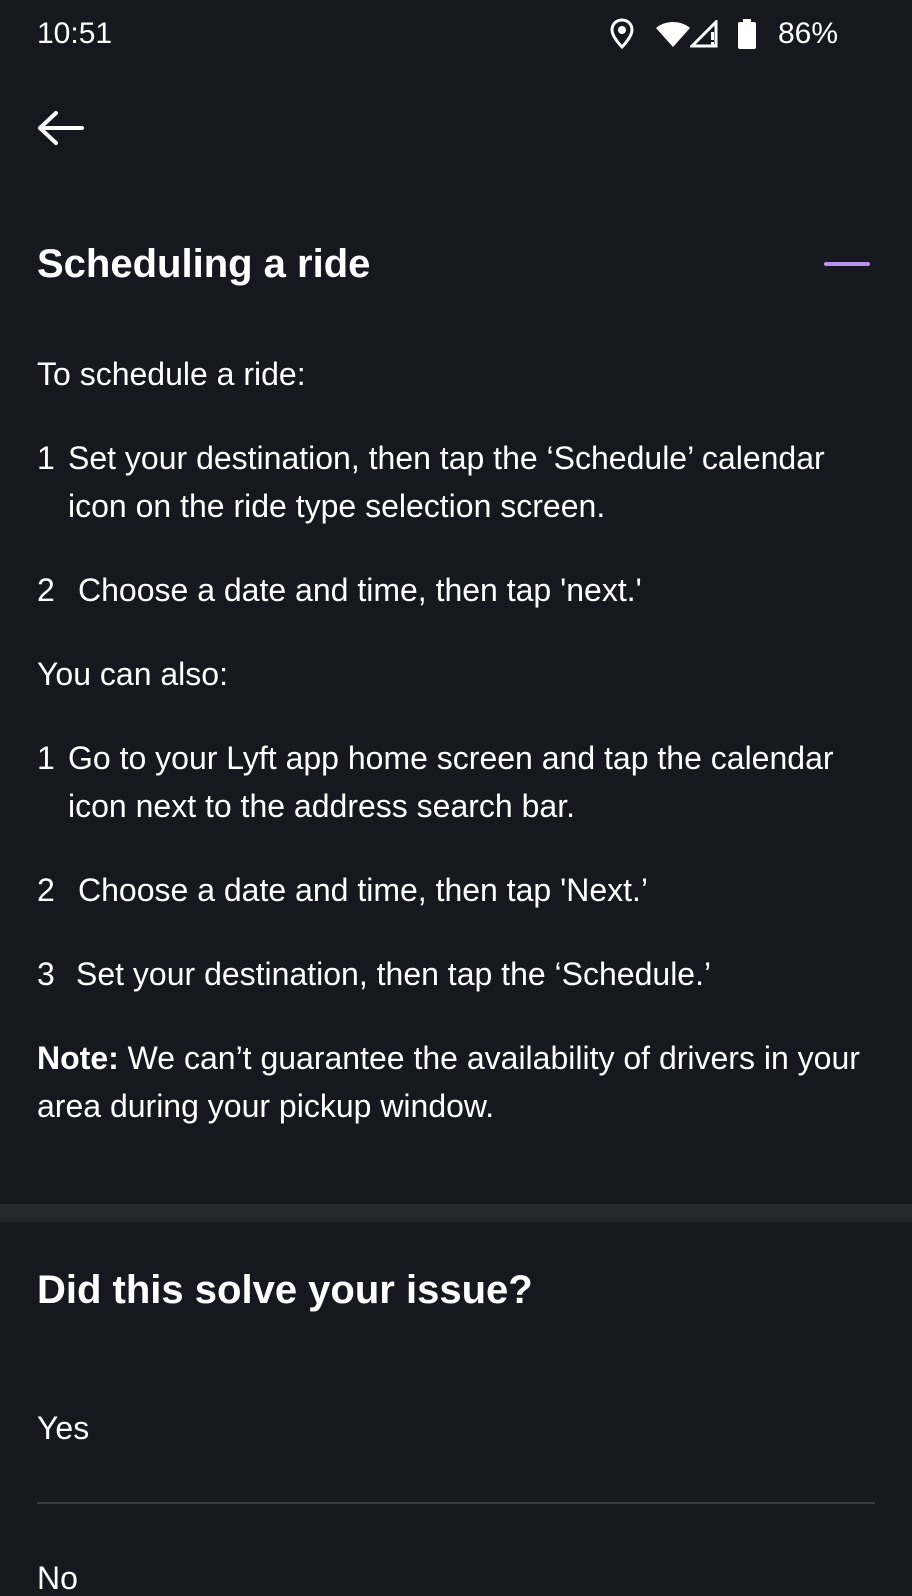 Image resolution: width=912 pixels, height=1596 pixels. I want to click on note-label: Note:, so click(78, 1058).